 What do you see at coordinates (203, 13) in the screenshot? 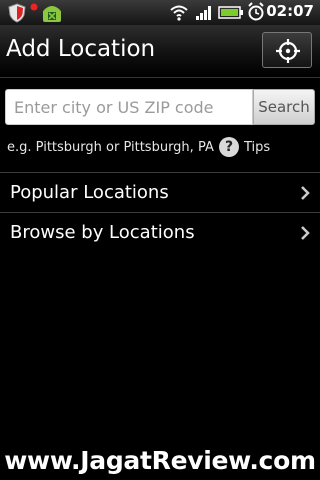
I see `signal-icon` at bounding box center [203, 13].